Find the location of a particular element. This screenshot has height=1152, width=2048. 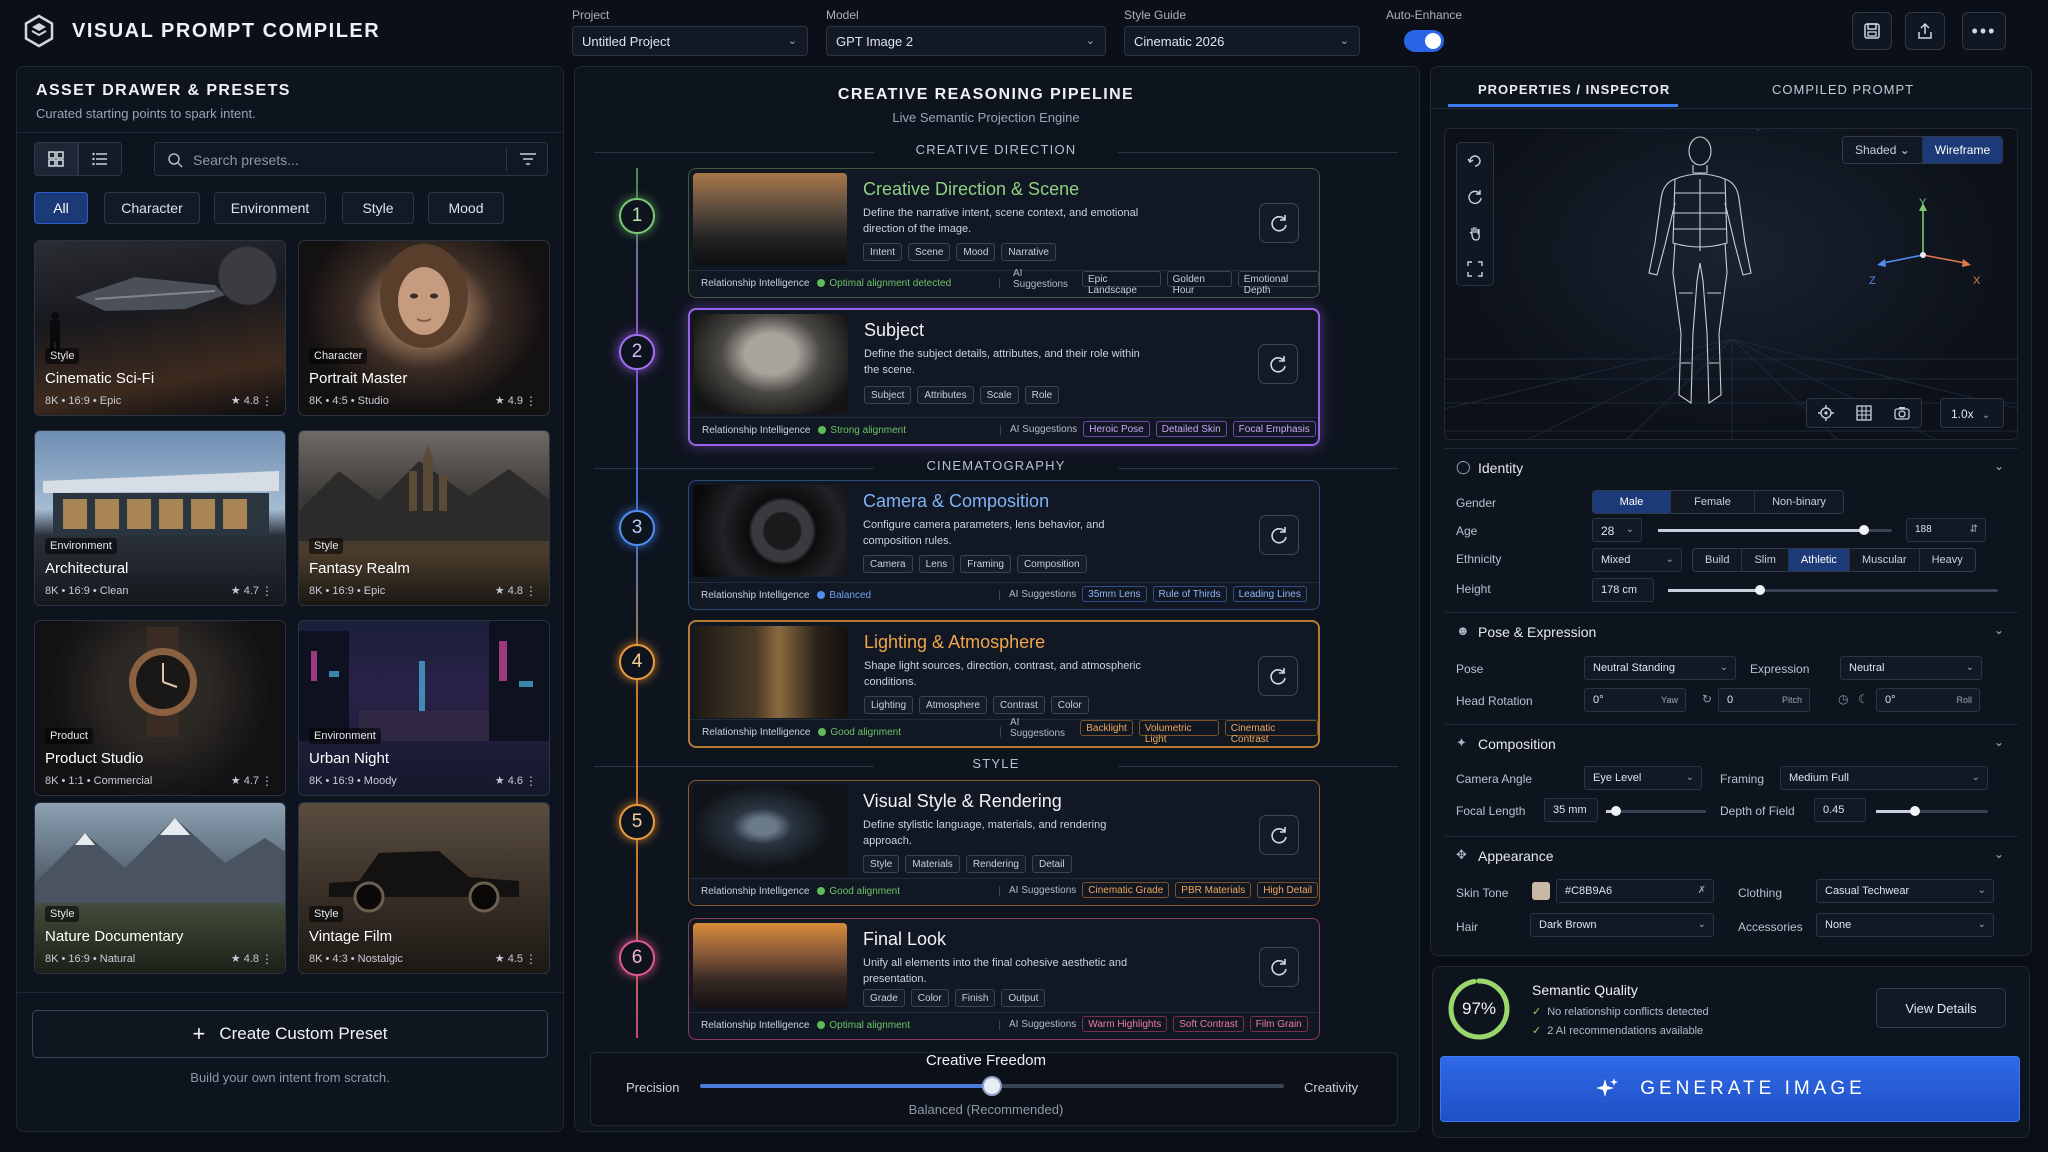

rotate-tool is located at coordinates (1475, 161).